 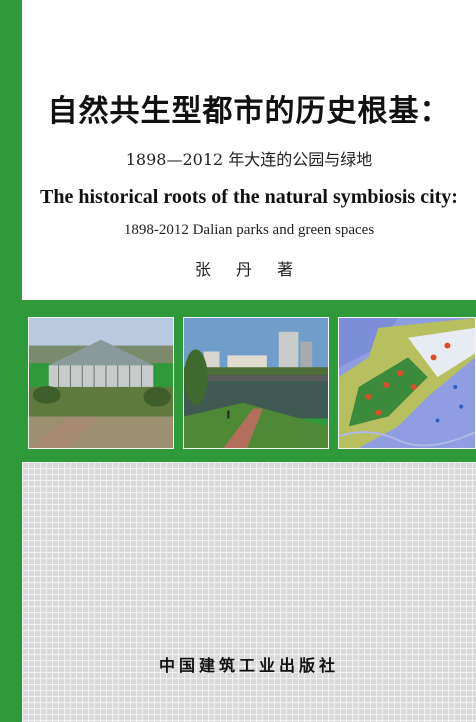 What do you see at coordinates (249, 269) in the screenshot?
I see `author-line: 张 丹 著` at bounding box center [249, 269].